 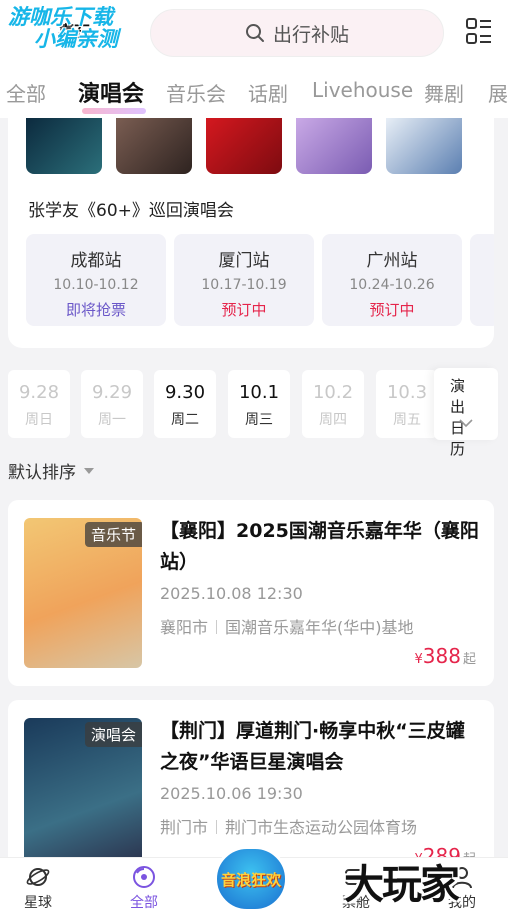 What do you see at coordinates (333, 392) in the screenshot?
I see `date-day: 10.2` at bounding box center [333, 392].